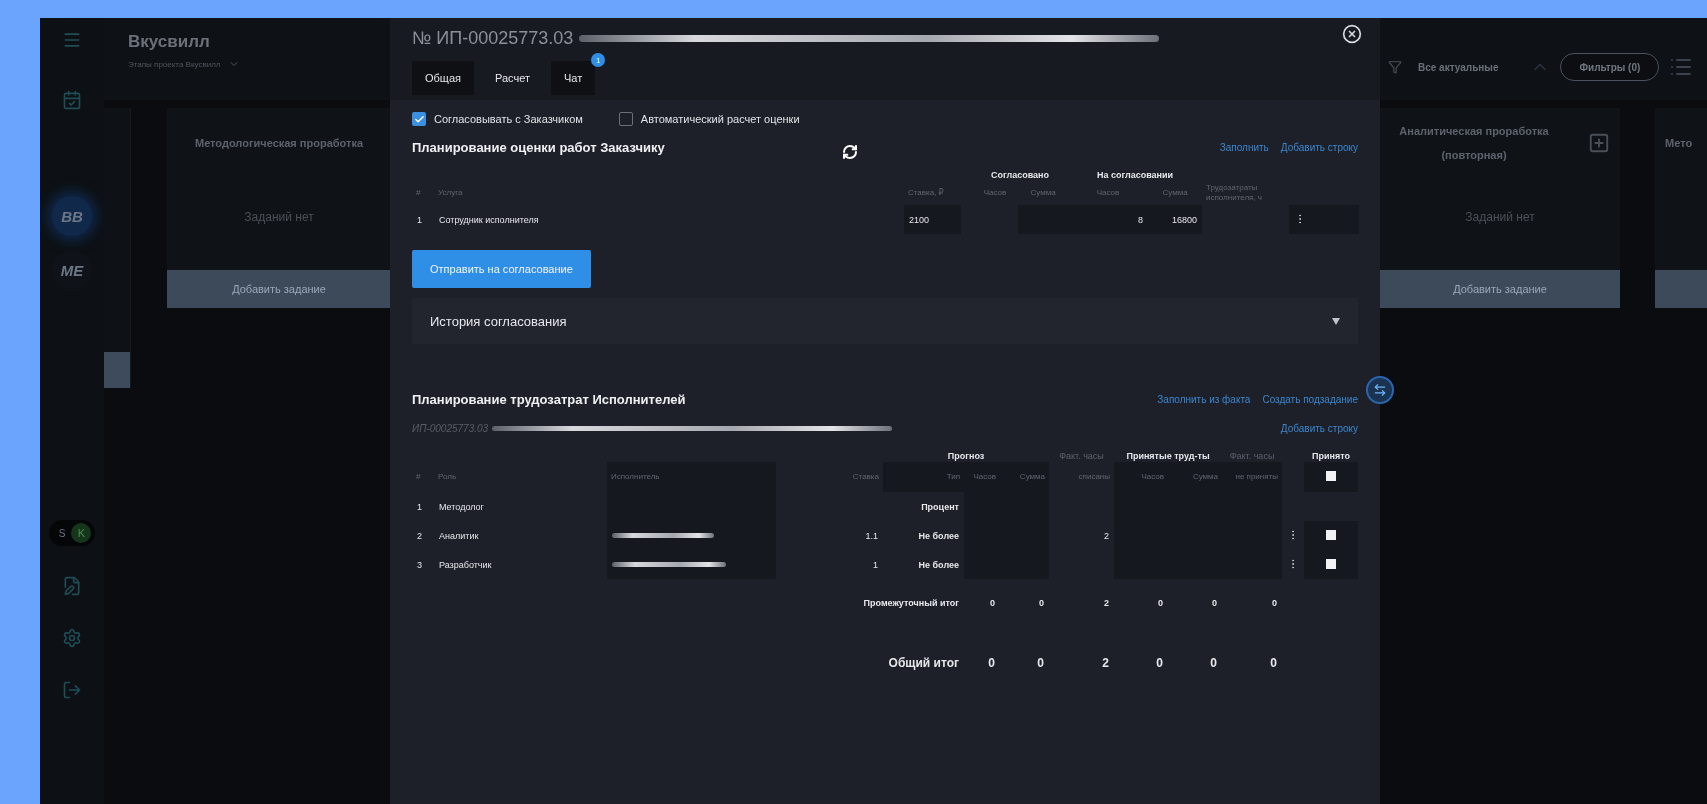 This screenshot has height=804, width=1707. I want to click on settings-icon, so click(72, 638).